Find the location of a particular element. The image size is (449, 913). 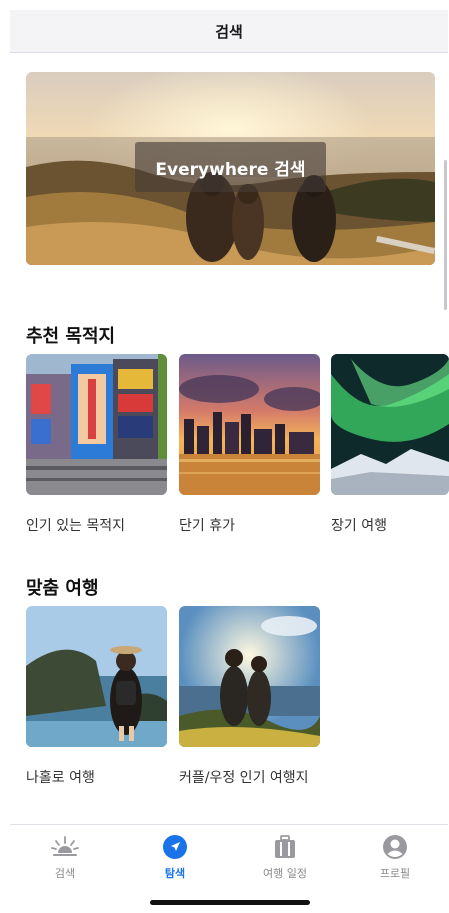

recommended-section-title: 추천 목적지 is located at coordinates (71, 336).